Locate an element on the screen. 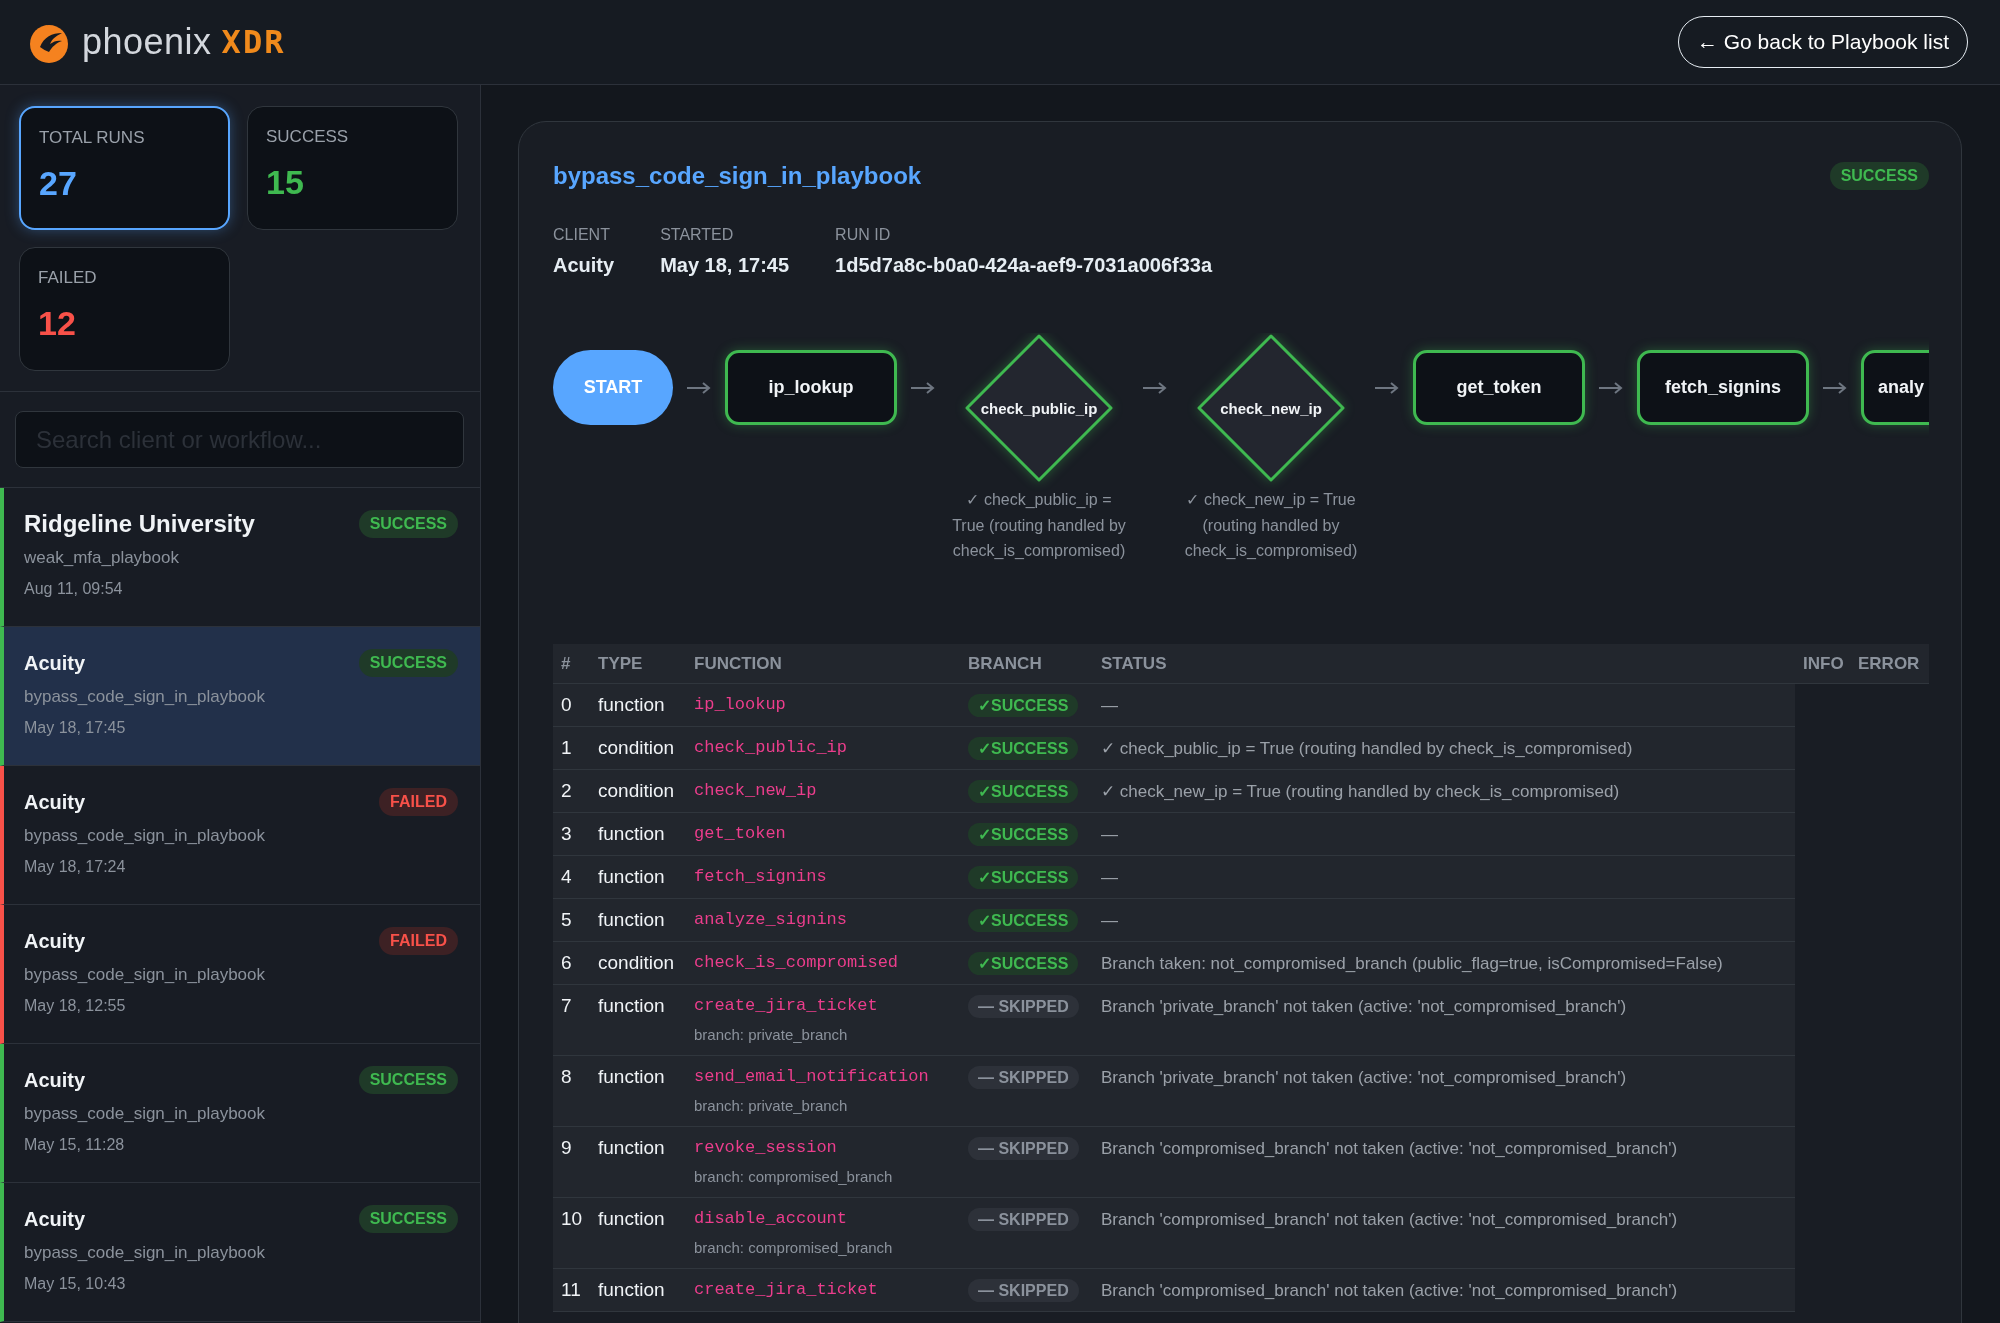  table-cell: 3 is located at coordinates (571, 834).